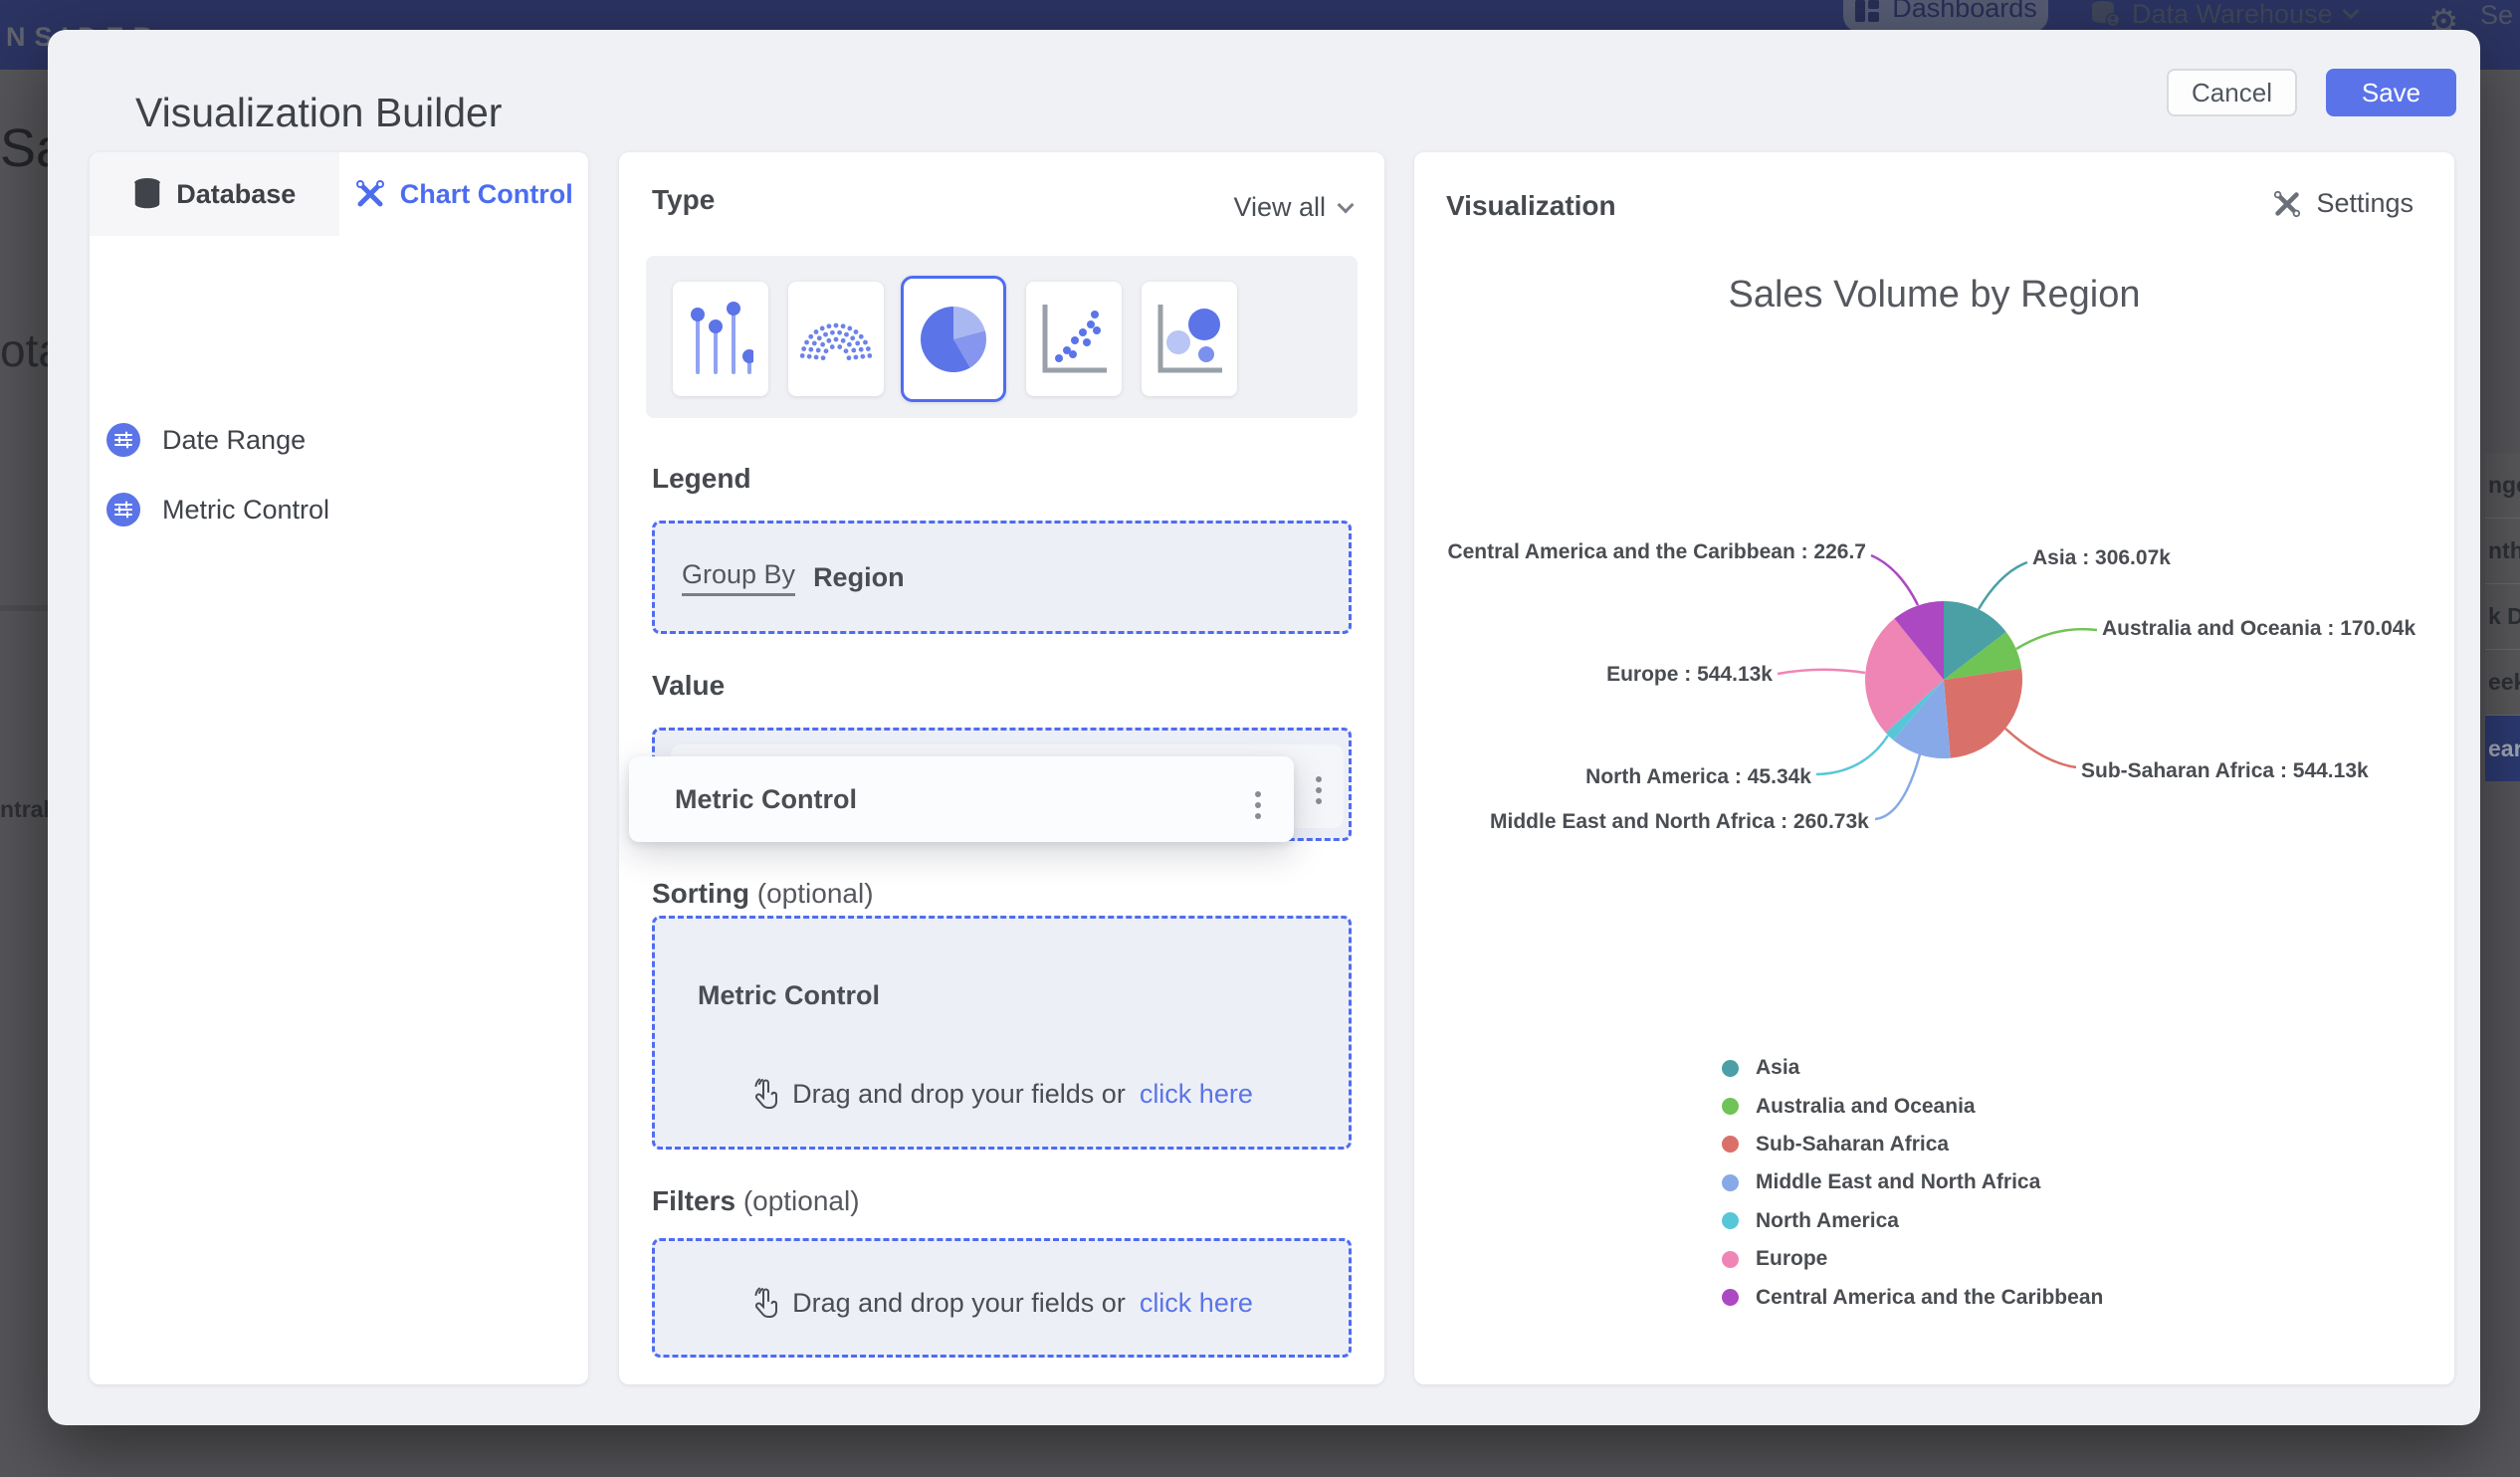  I want to click on legend-item: Sub-Saharan Africa, so click(1912, 1144).